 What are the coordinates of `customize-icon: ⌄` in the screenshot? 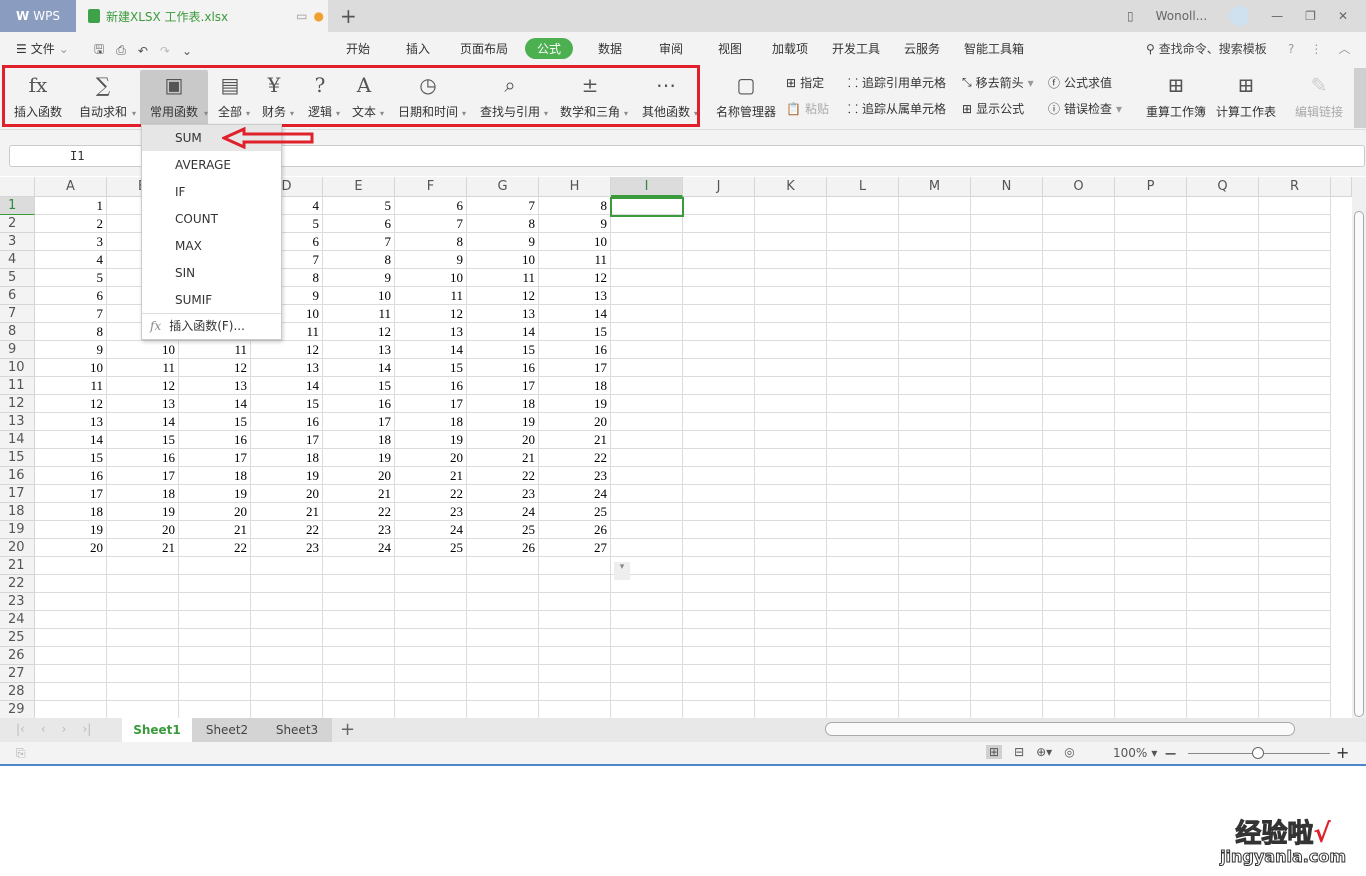 It's located at (187, 51).